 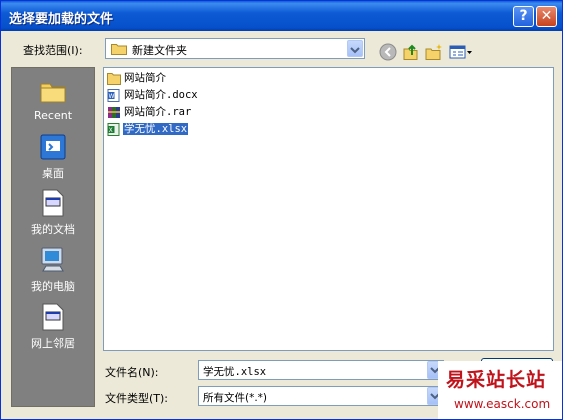 I want to click on filetype-label: 文件类型(T):, so click(x=137, y=398).